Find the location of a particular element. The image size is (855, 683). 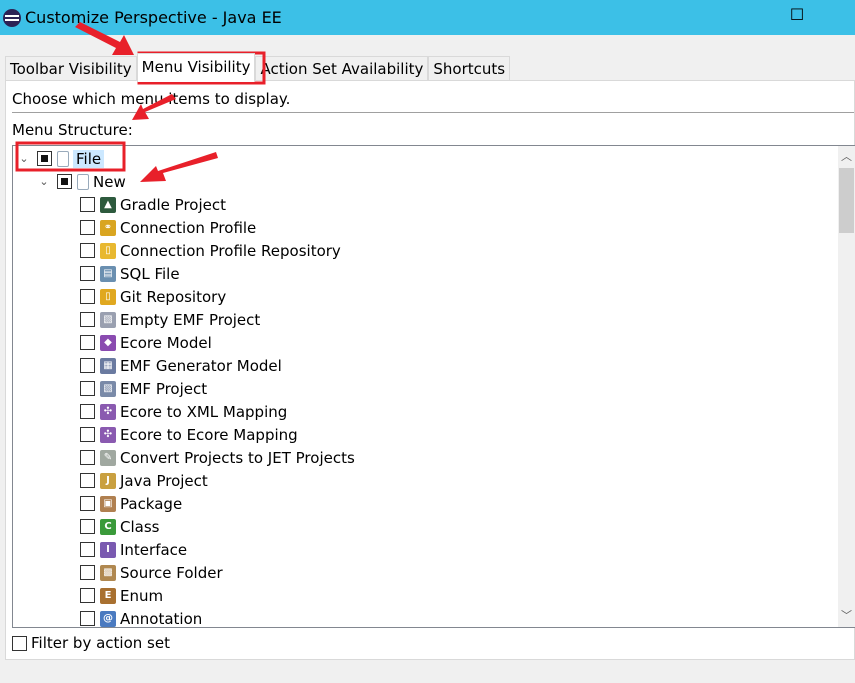

tree-item: ⚭ Connection Profile is located at coordinates (168, 227).